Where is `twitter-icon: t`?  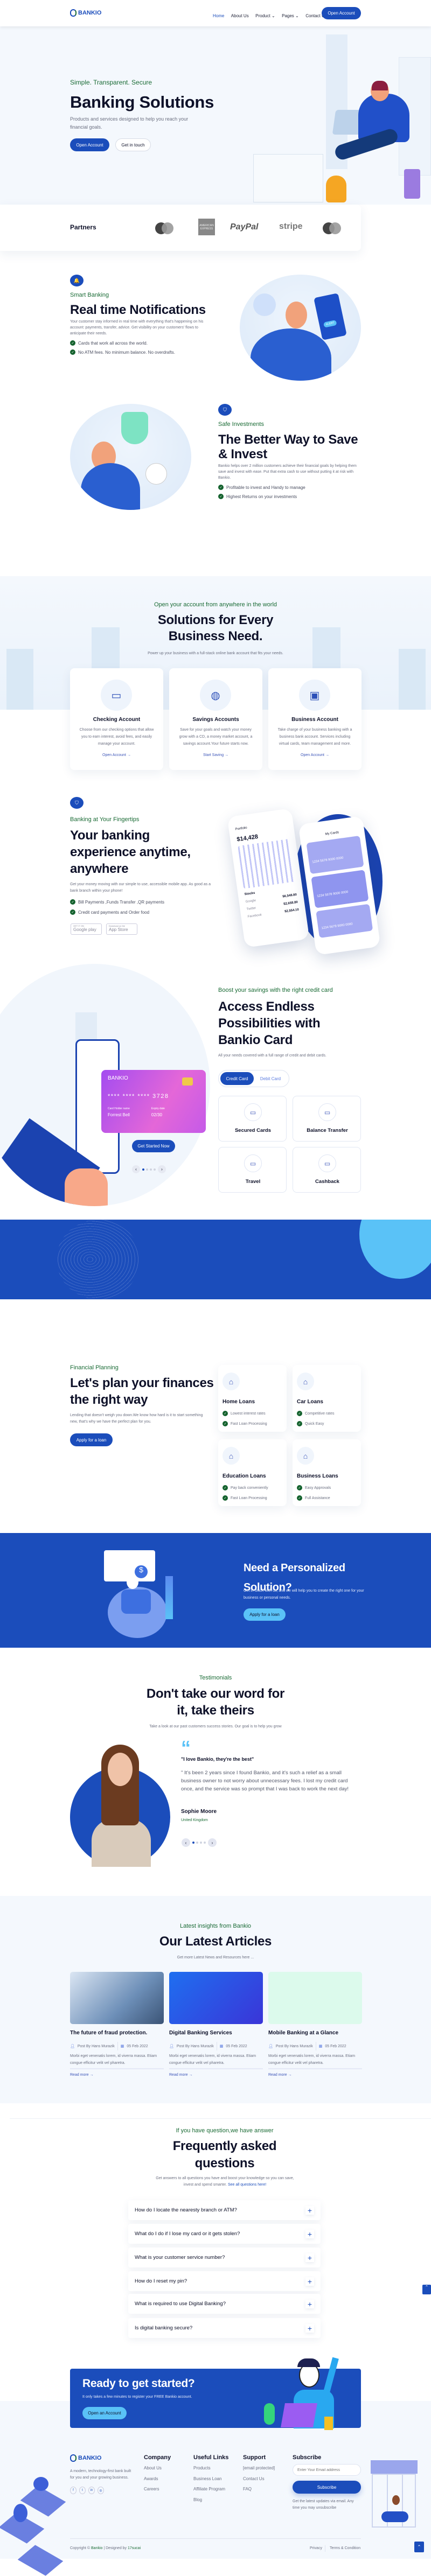 twitter-icon: t is located at coordinates (82, 2490).